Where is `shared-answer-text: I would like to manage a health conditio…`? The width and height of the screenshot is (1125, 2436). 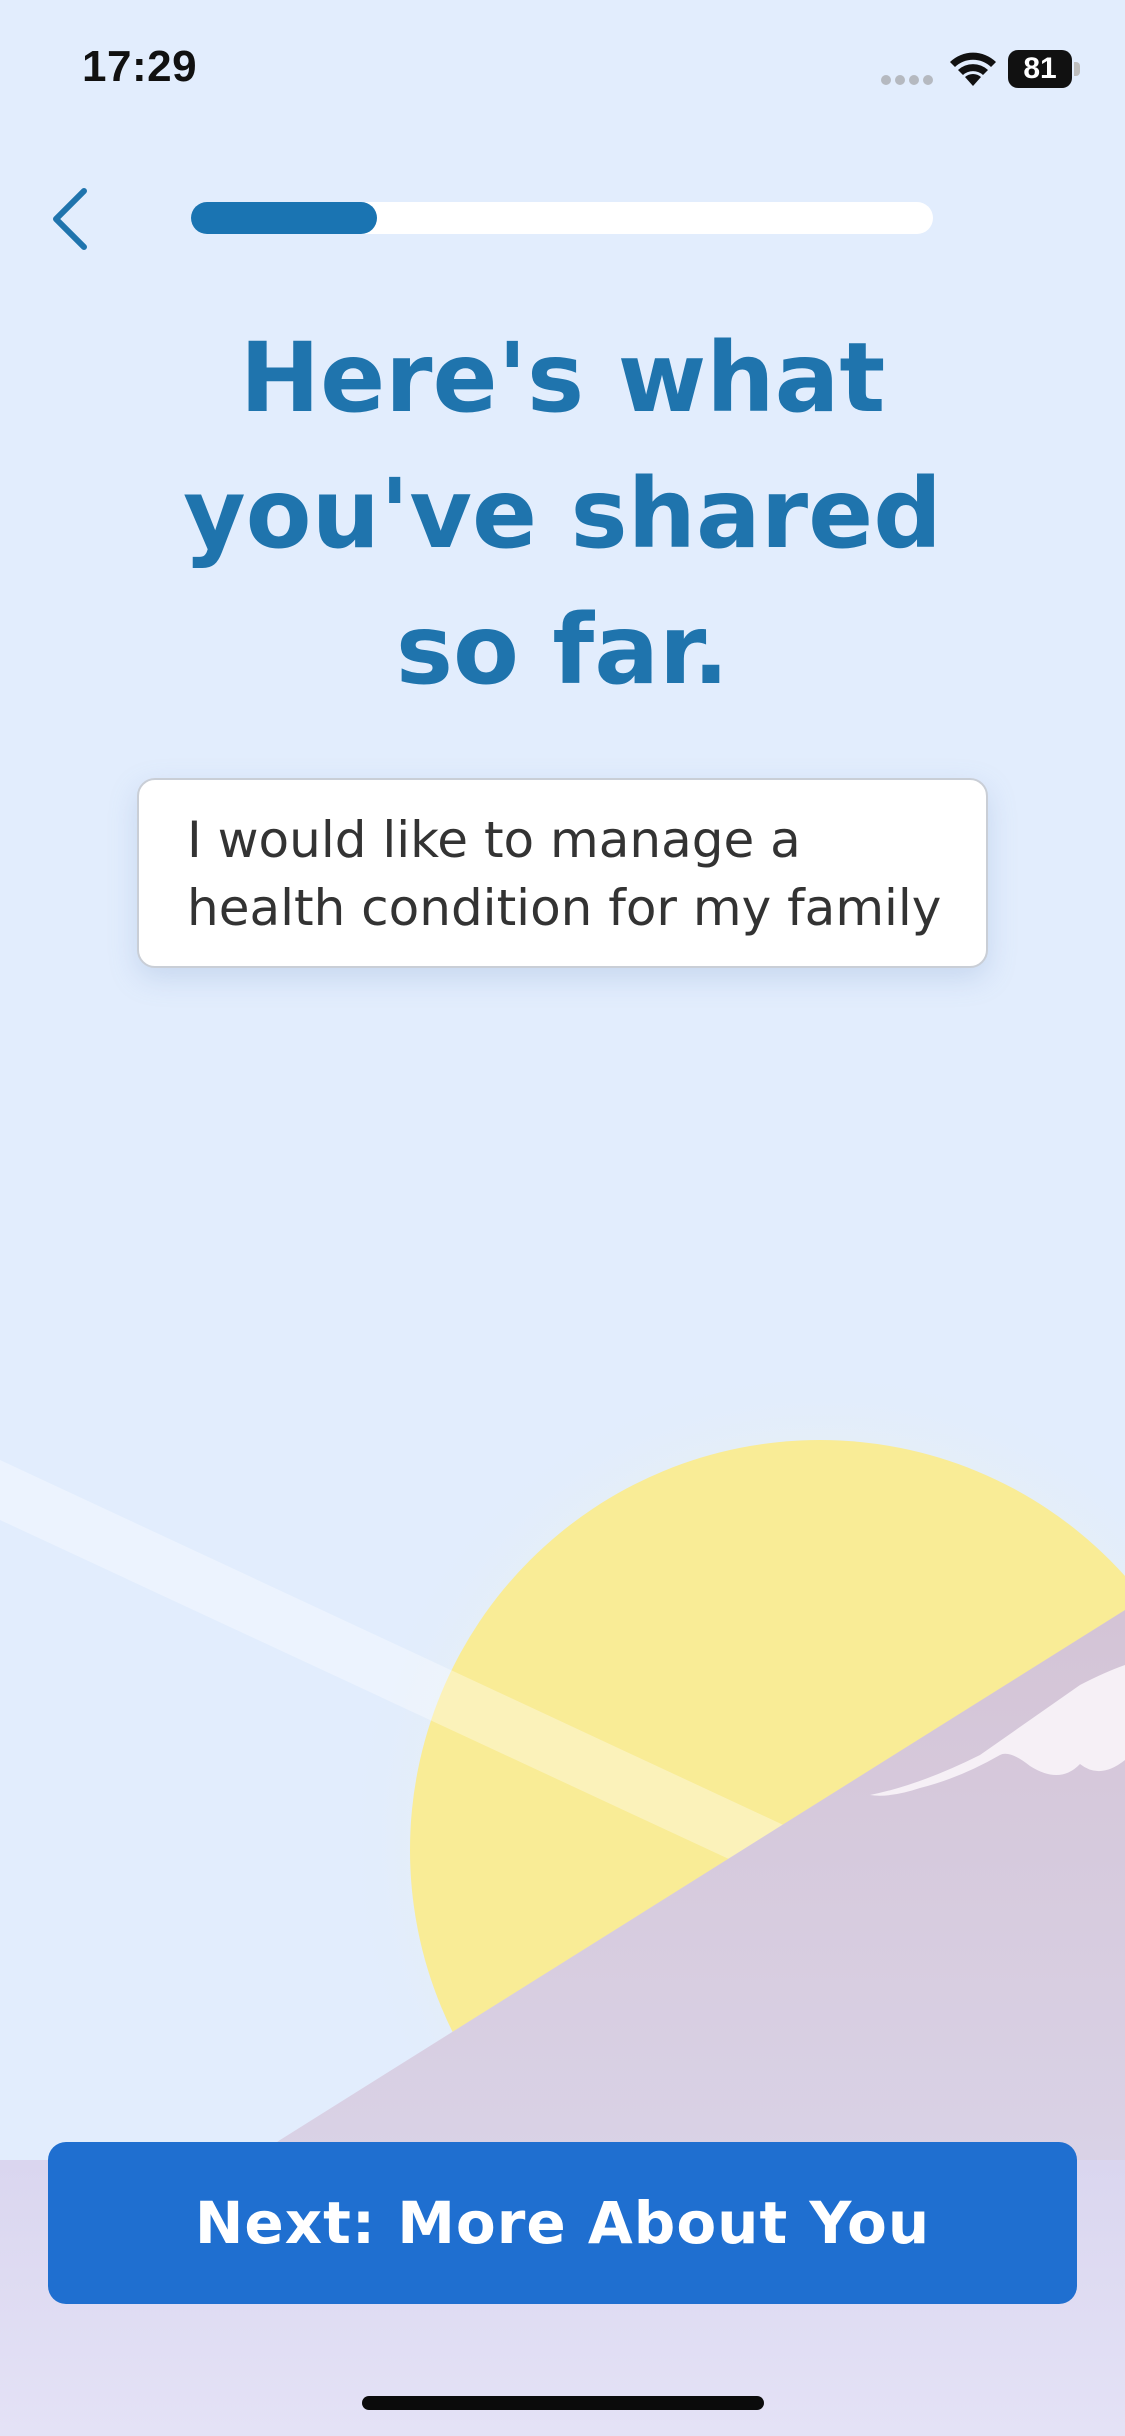
shared-answer-text: I would like to manage a health conditio… is located at coordinates (564, 874).